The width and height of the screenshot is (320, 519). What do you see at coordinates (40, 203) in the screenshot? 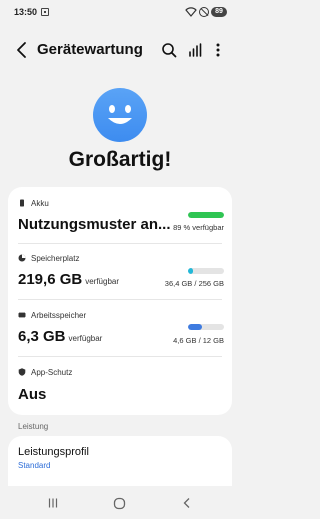
I see `battery-label: Akku` at bounding box center [40, 203].